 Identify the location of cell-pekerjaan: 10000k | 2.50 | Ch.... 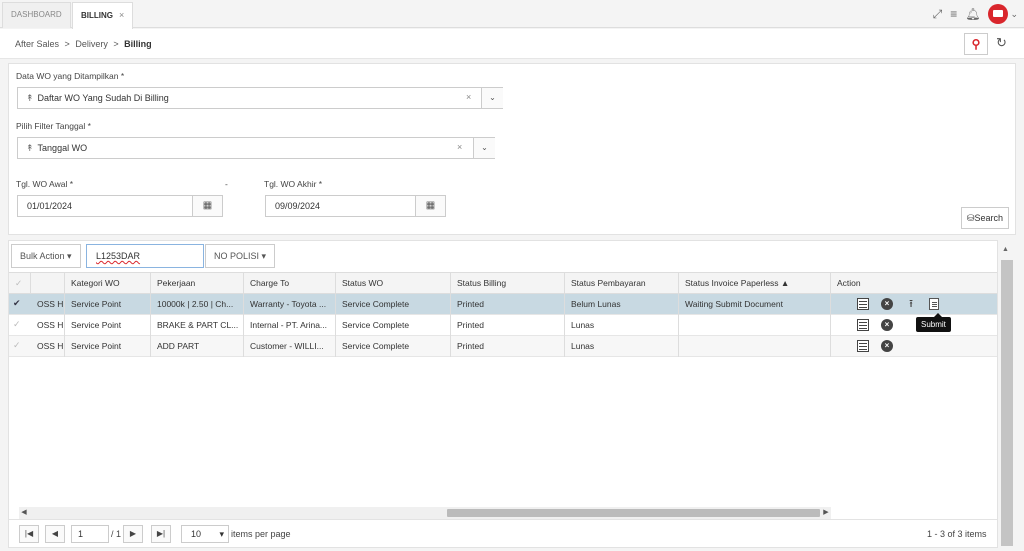
(197, 304).